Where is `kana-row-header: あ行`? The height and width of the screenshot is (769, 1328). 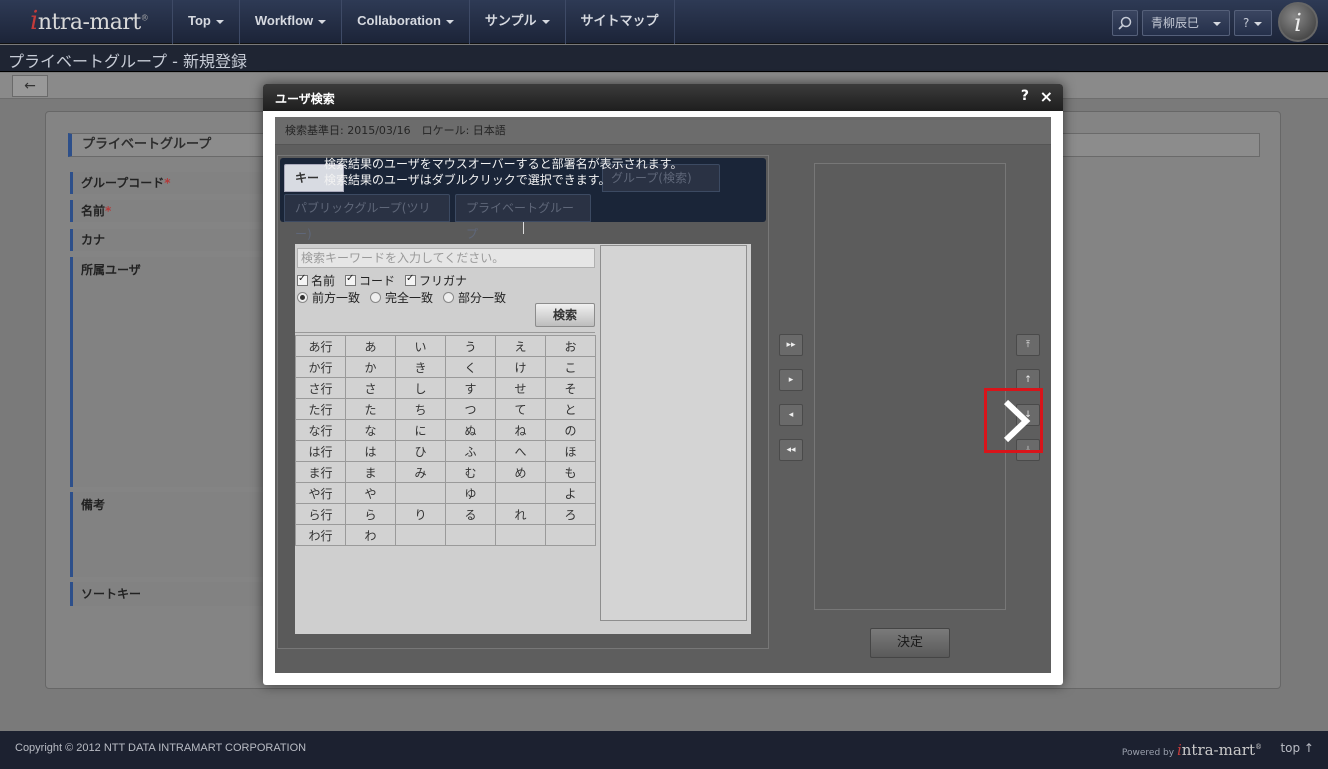
kana-row-header: あ行 is located at coordinates (320, 346).